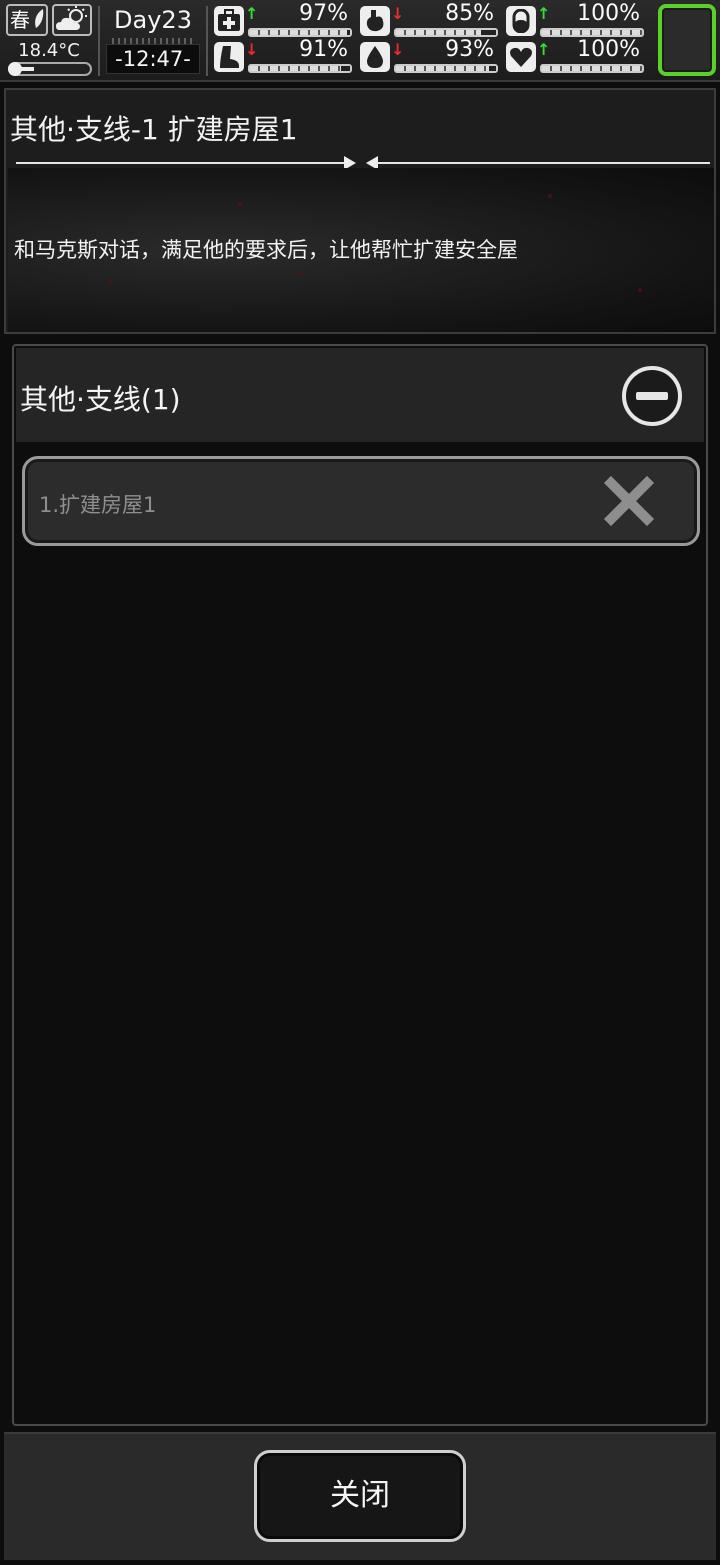 This screenshot has height=1565, width=720. Describe the element at coordinates (469, 13) in the screenshot. I see `stat-value: 85%` at that location.